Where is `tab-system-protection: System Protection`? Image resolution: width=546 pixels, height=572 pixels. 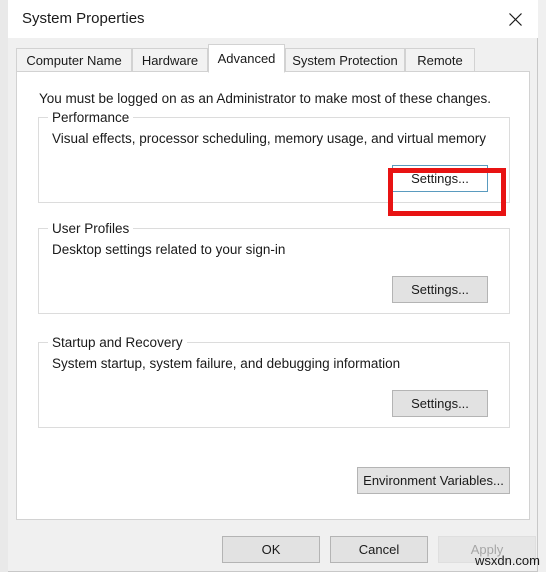
tab-system-protection: System Protection is located at coordinates (345, 60).